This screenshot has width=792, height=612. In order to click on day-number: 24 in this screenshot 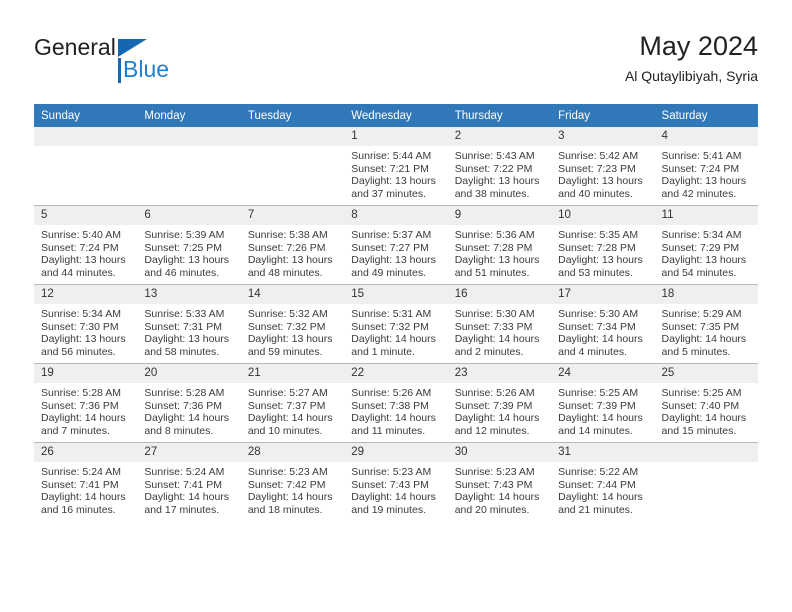, I will do `click(603, 373)`.